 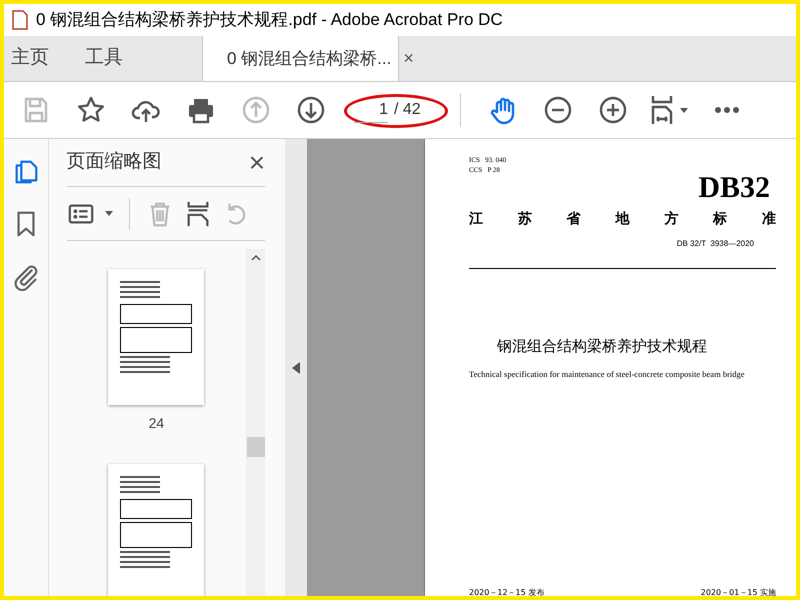 I want to click on heading-character: 准, so click(x=769, y=219).